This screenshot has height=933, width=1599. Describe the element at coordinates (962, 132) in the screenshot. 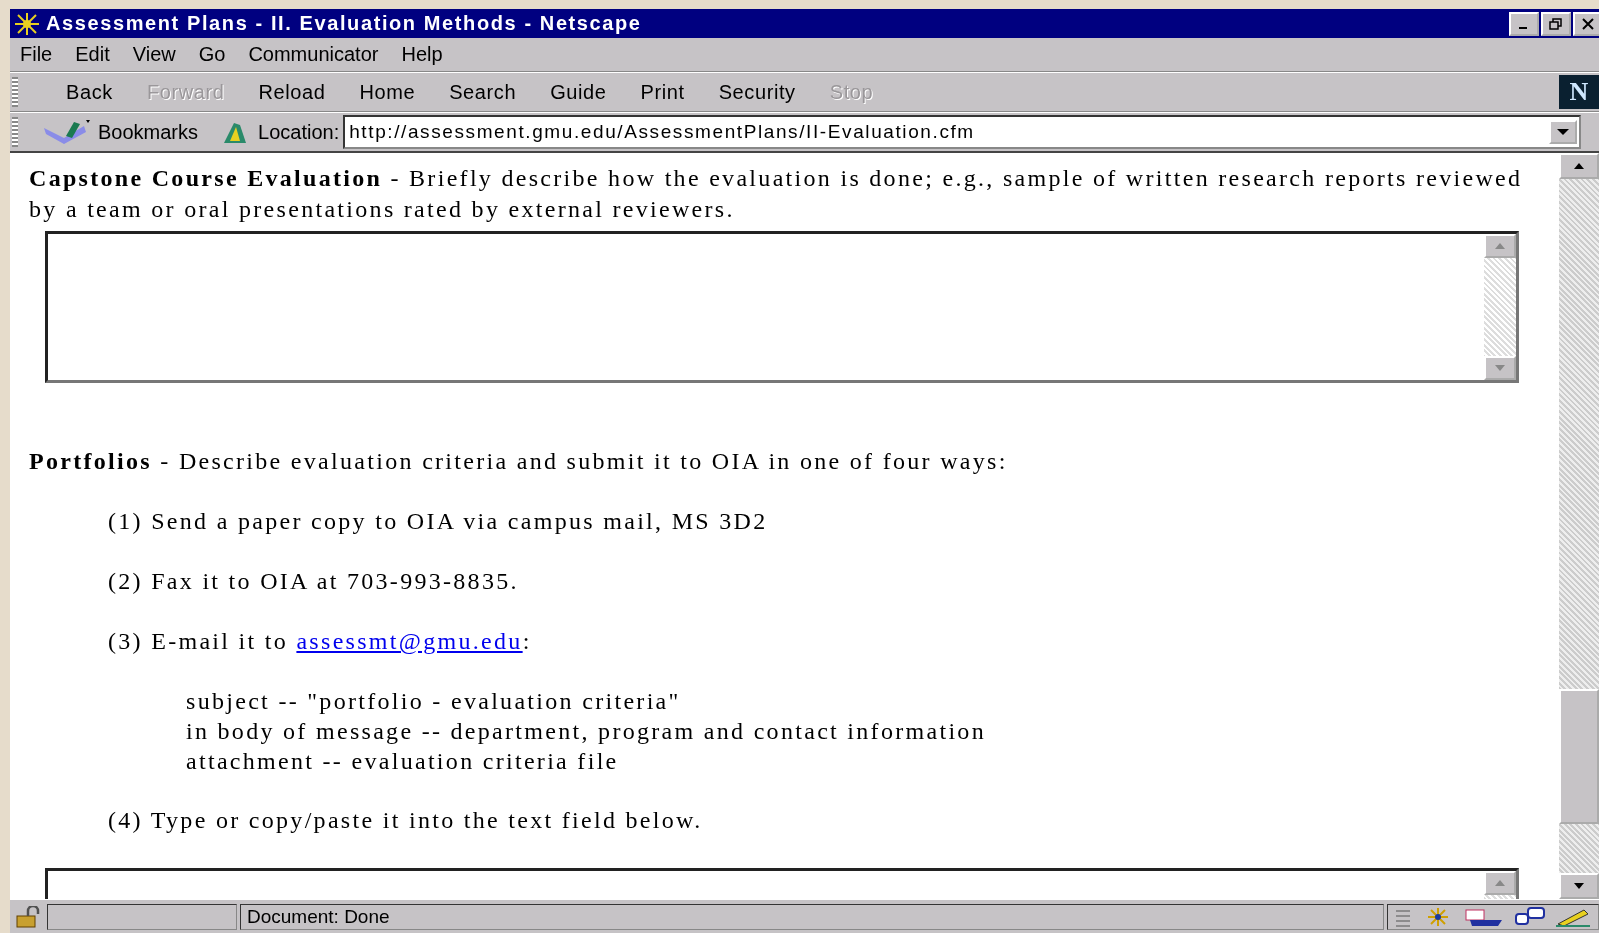

I see `url-field: http://assessment.gmu.edu/AssessmentPlans/II-Evaluation.cfm` at that location.